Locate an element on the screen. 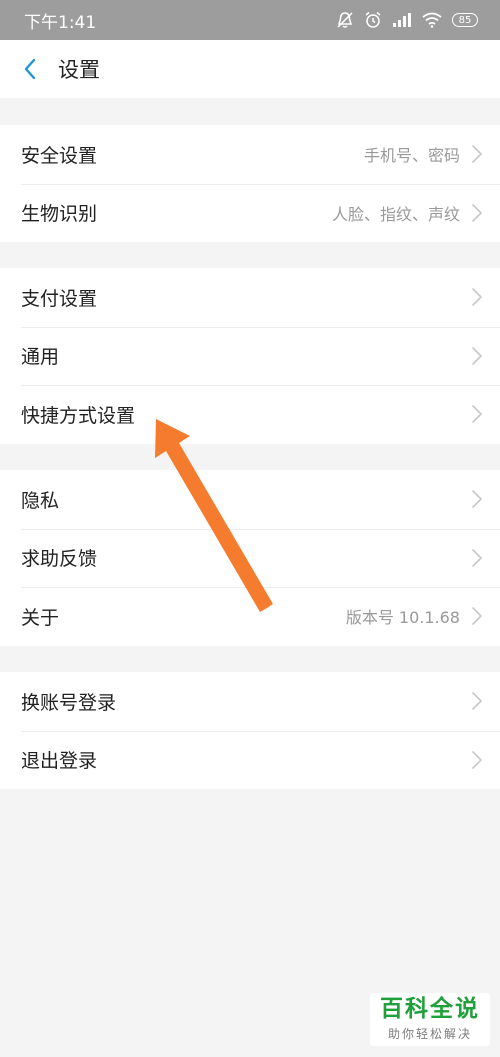  settings-item-security: 安全设置 手机号、密码 is located at coordinates (250, 154).